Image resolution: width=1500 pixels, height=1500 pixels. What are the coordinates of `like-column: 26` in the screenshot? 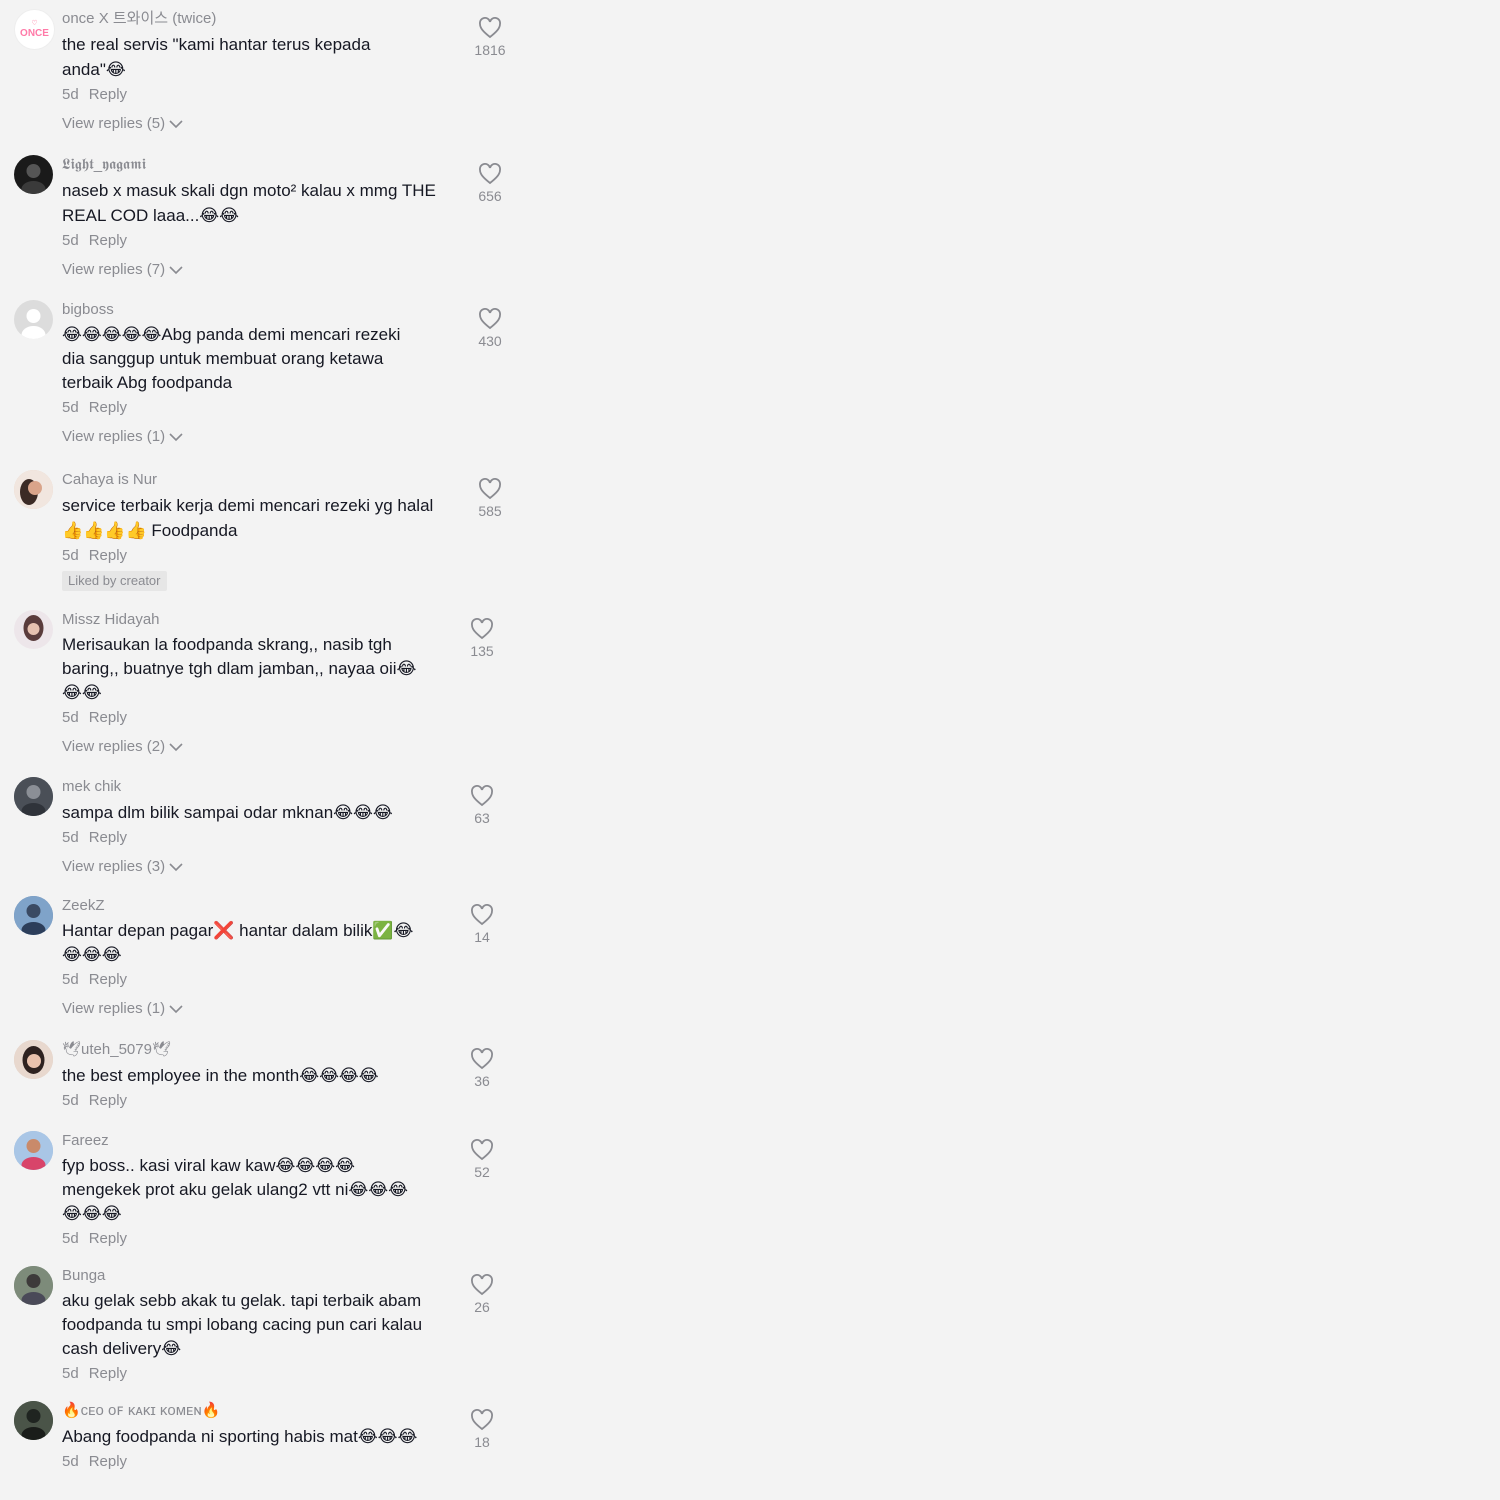 It's located at (482, 1295).